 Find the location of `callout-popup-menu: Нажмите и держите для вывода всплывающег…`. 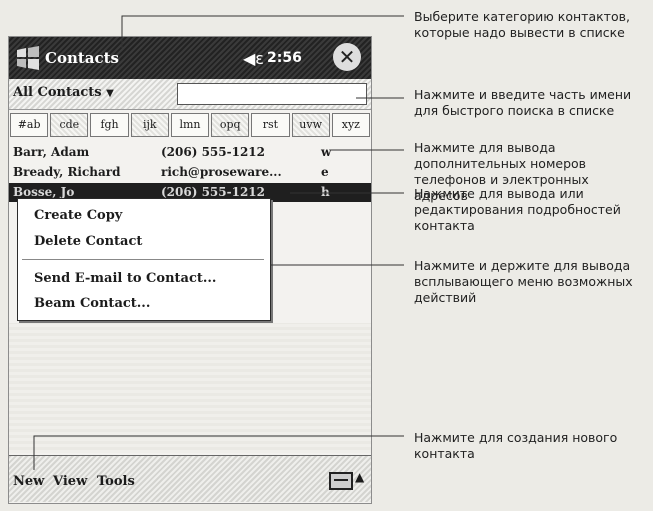

callout-popup-menu: Нажмите и держите для вывода всплывающег… is located at coordinates (523, 281).